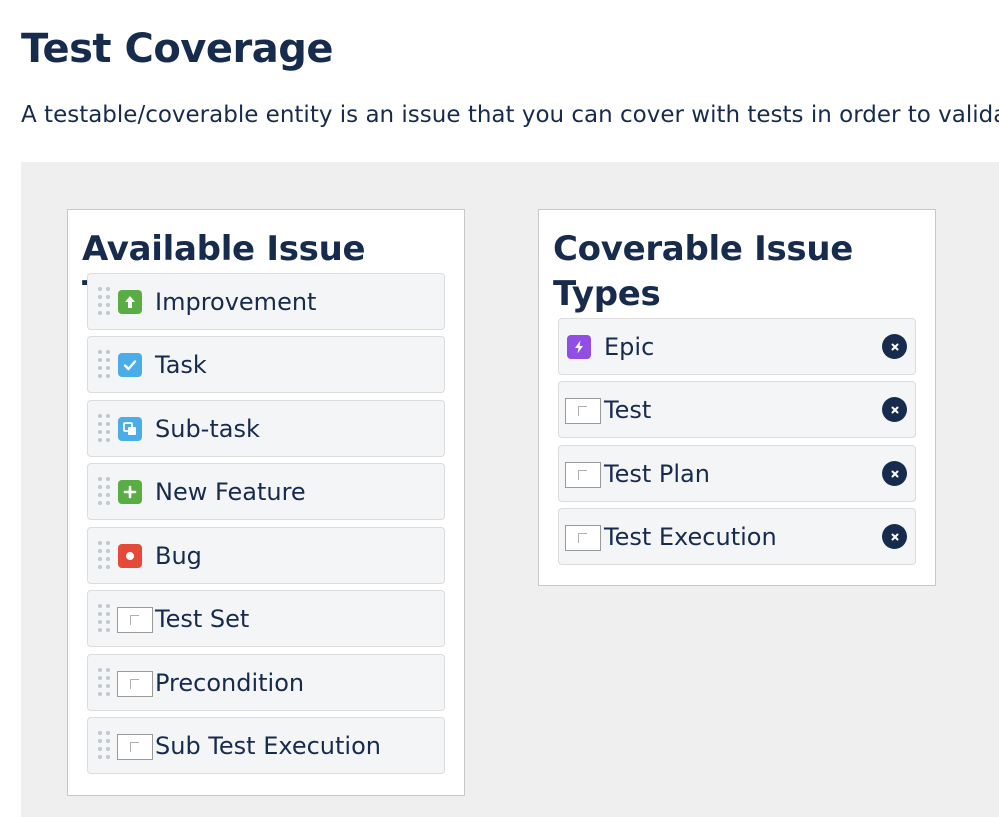  I want to click on available-item-test-set: Test Set, so click(266, 618).